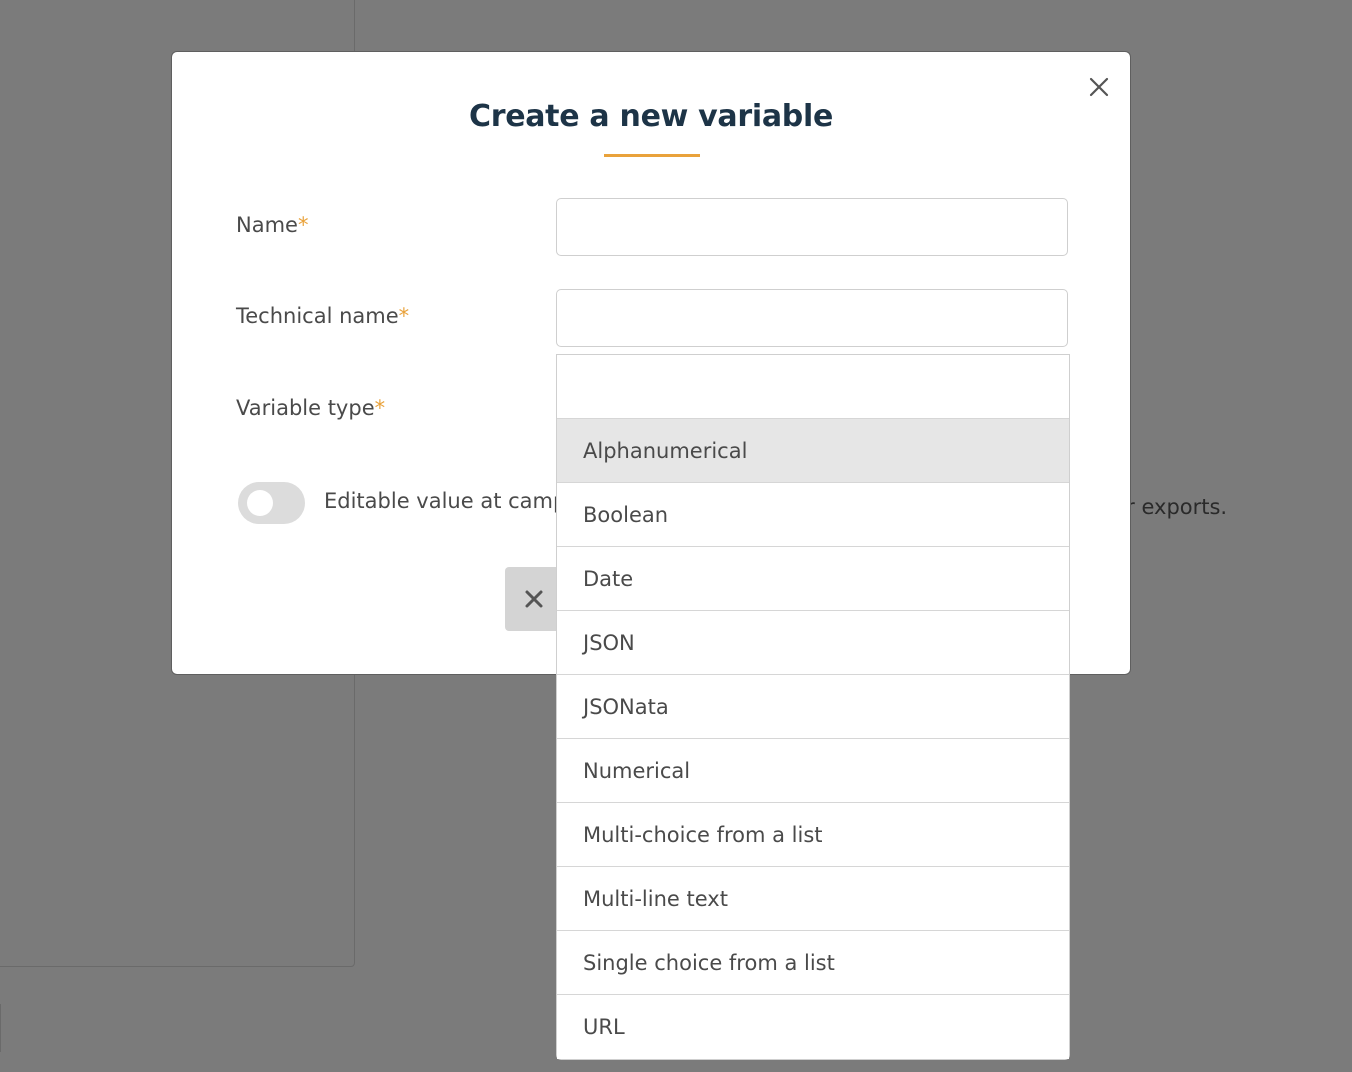 The image size is (1352, 1072). I want to click on close-icon, so click(1099, 87).